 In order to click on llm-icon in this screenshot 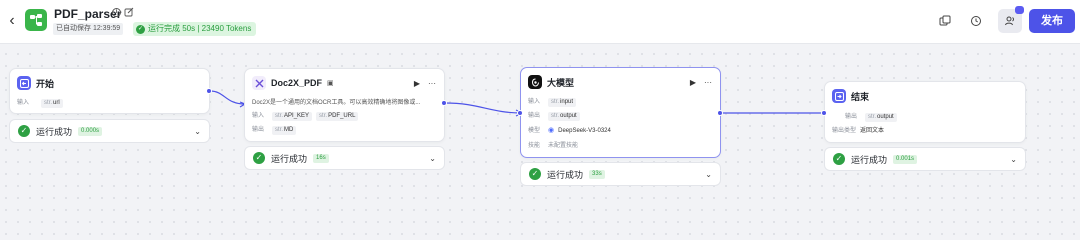, I will do `click(535, 82)`.